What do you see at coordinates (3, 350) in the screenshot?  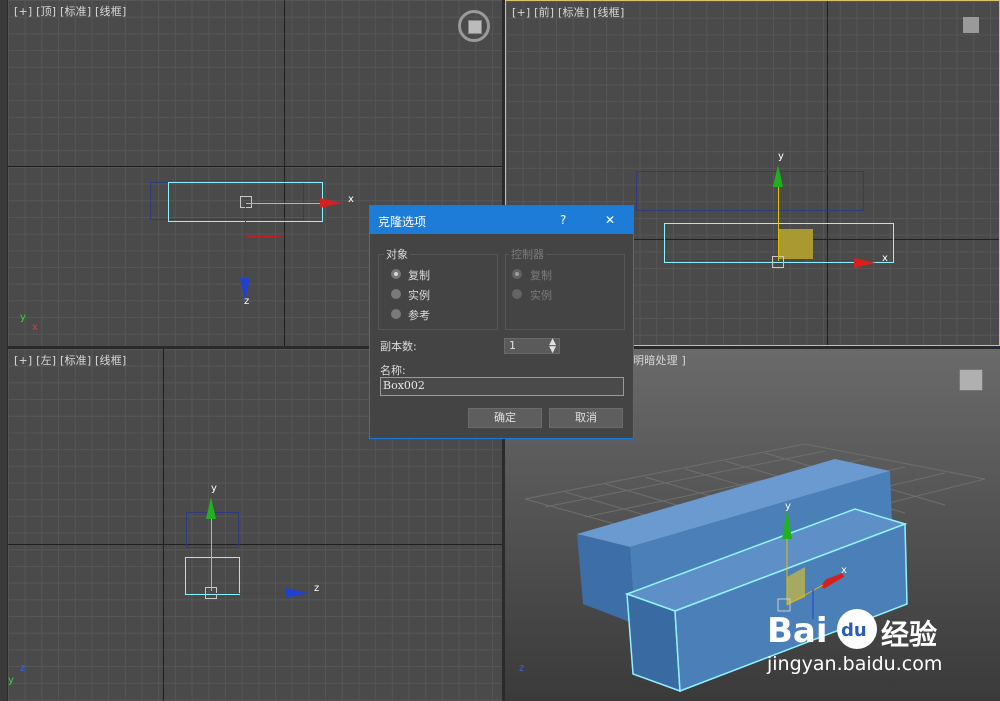 I see `left-toolbar-strip` at bounding box center [3, 350].